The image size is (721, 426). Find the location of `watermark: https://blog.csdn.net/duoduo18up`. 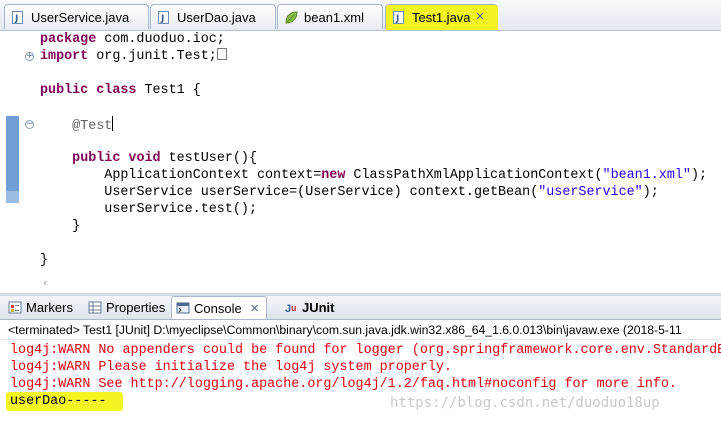

watermark: https://blog.csdn.net/duoduo18up is located at coordinates (525, 403).